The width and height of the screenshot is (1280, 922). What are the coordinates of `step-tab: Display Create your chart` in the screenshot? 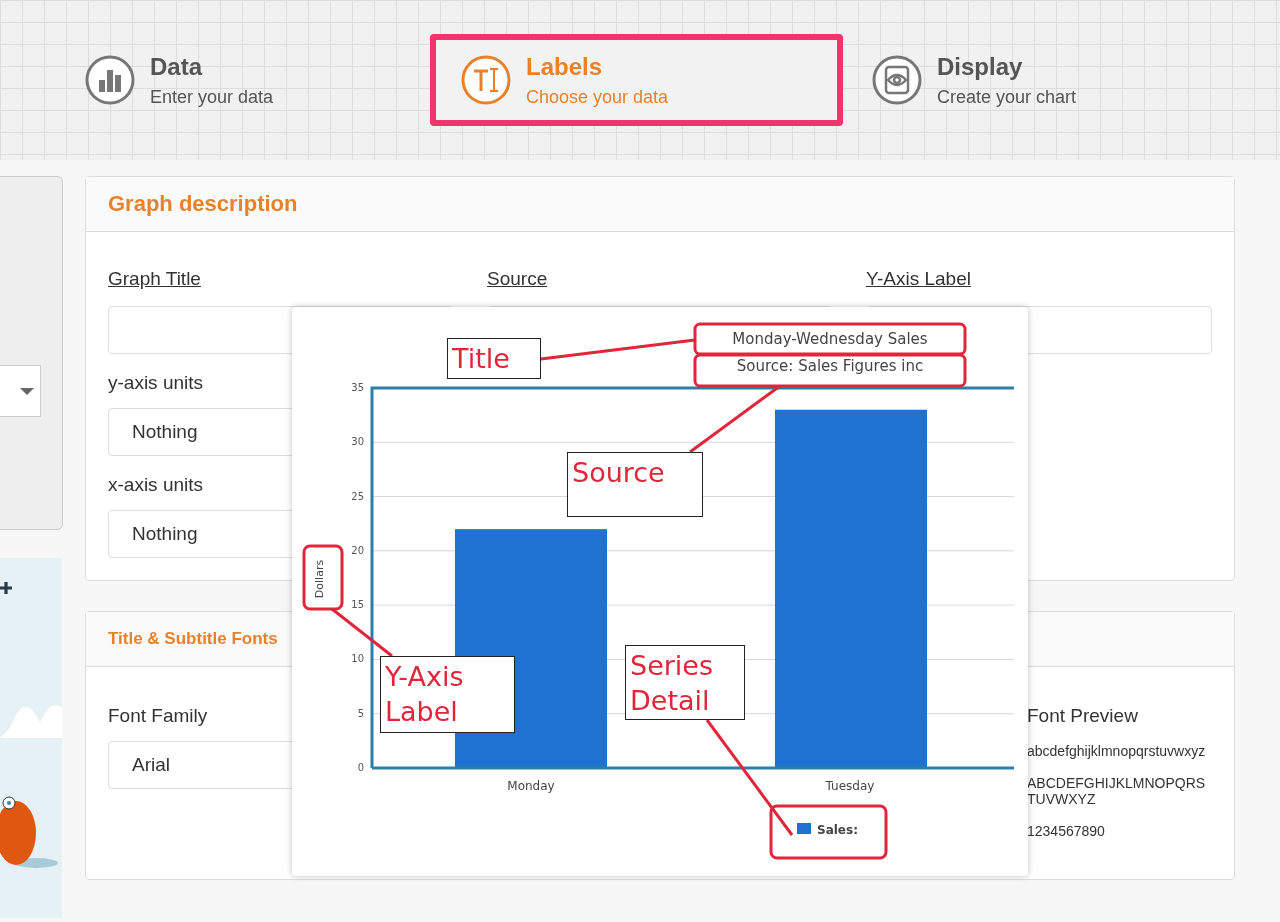 It's located at (1041, 80).